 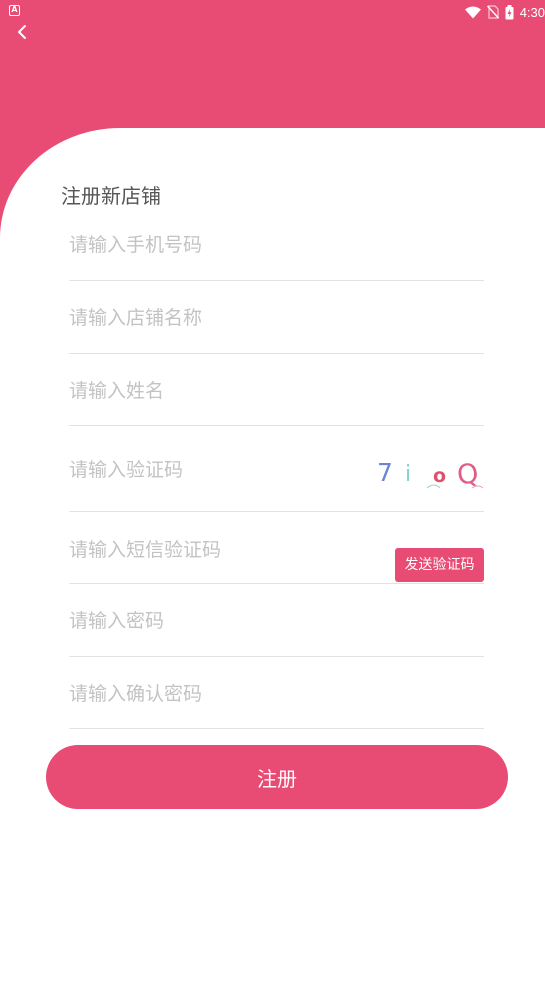 I want to click on sms-code-input, so click(x=224, y=550).